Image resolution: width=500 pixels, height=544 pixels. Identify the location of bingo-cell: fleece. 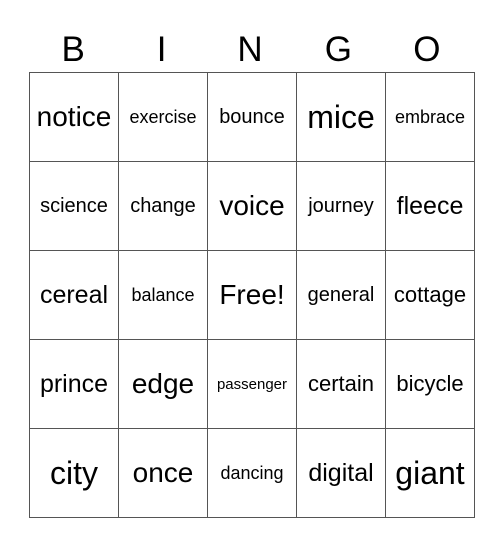
(430, 206).